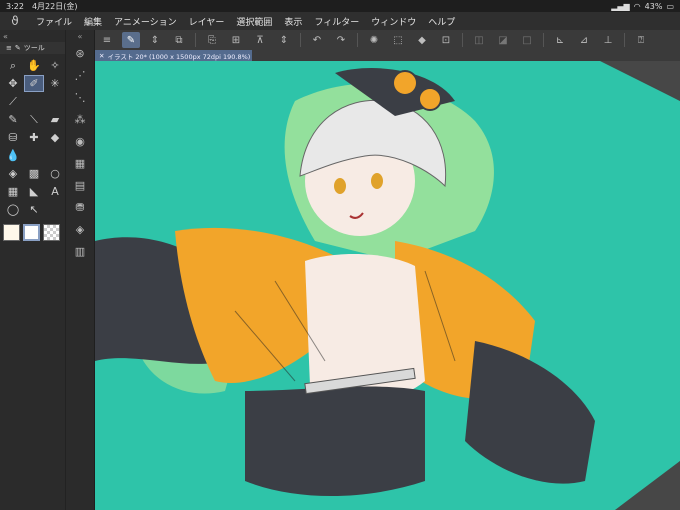 The width and height of the screenshot is (680, 510). I want to click on menu-view: 表示, so click(293, 21).